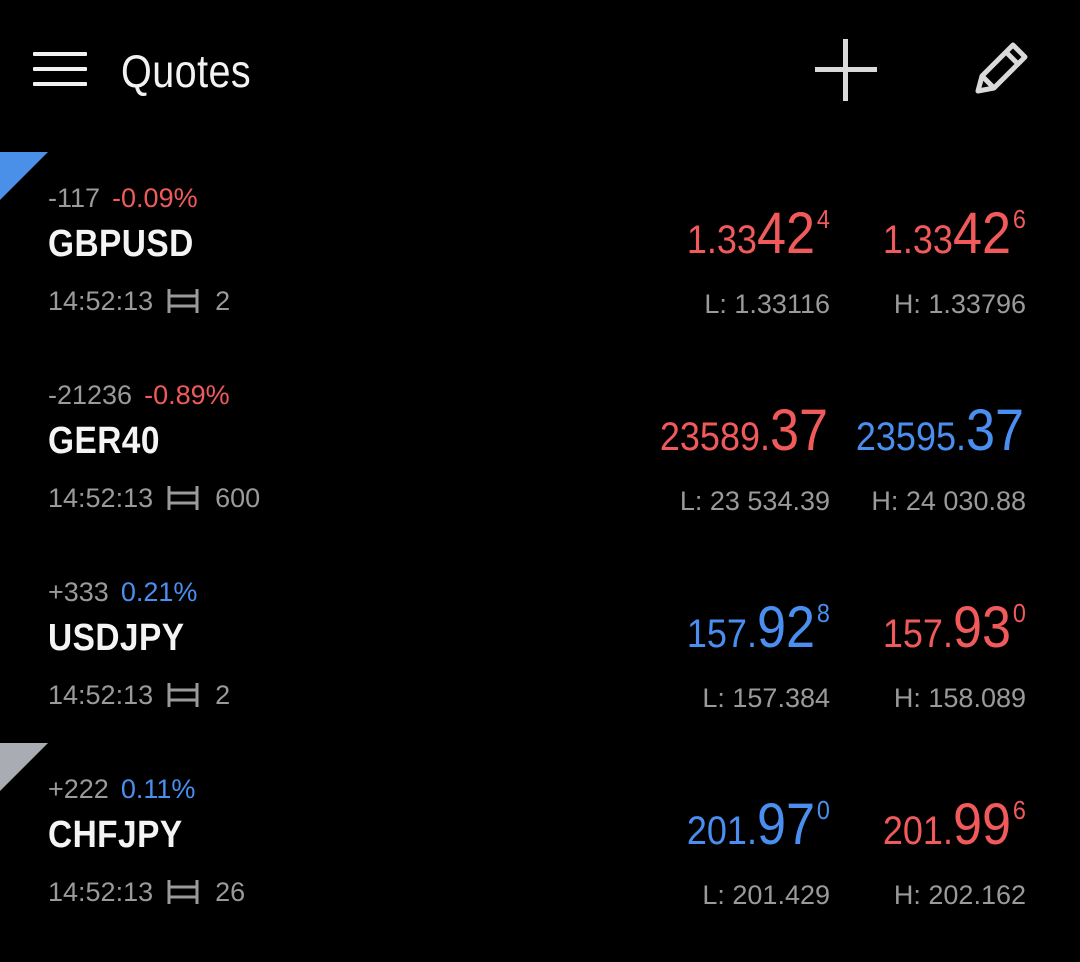  I want to click on bid-price-big-digits: 42, so click(786, 233).